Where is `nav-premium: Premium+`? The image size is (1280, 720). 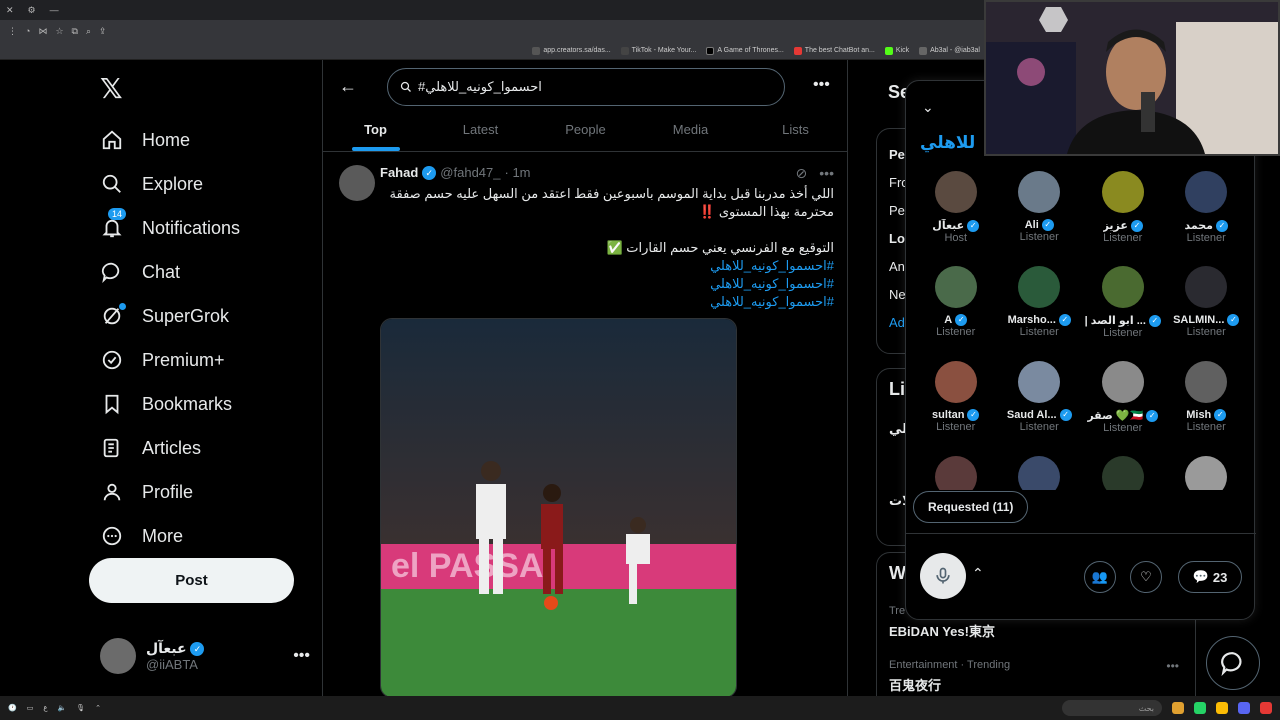 nav-premium: Premium+ is located at coordinates (170, 360).